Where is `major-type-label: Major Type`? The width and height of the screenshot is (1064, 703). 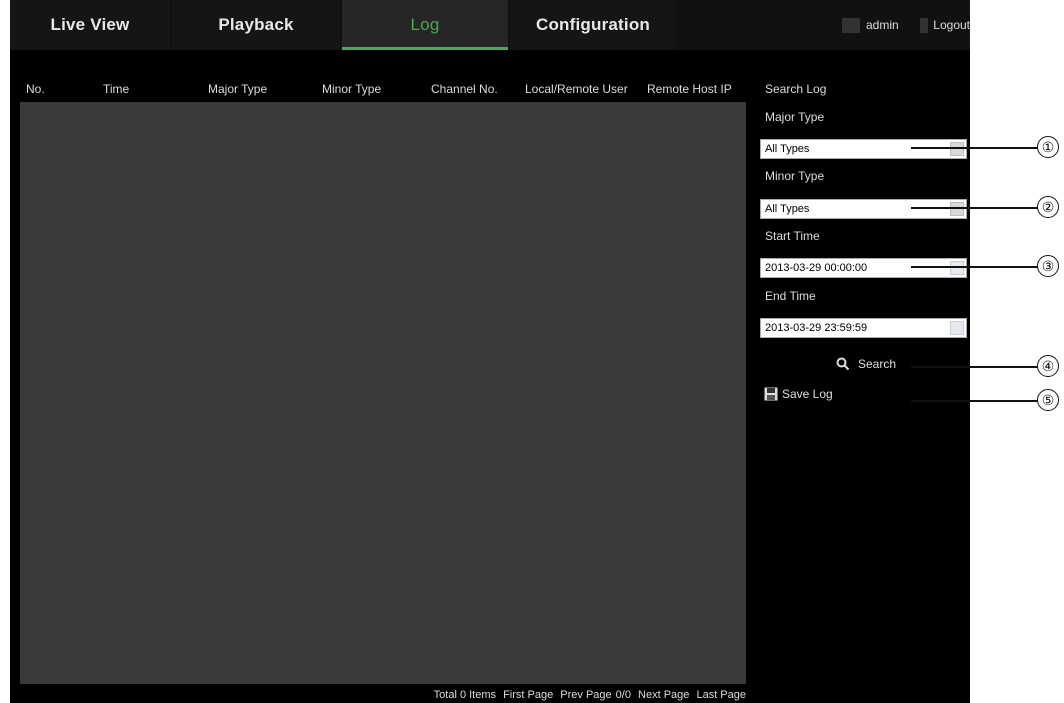 major-type-label: Major Type is located at coordinates (795, 117).